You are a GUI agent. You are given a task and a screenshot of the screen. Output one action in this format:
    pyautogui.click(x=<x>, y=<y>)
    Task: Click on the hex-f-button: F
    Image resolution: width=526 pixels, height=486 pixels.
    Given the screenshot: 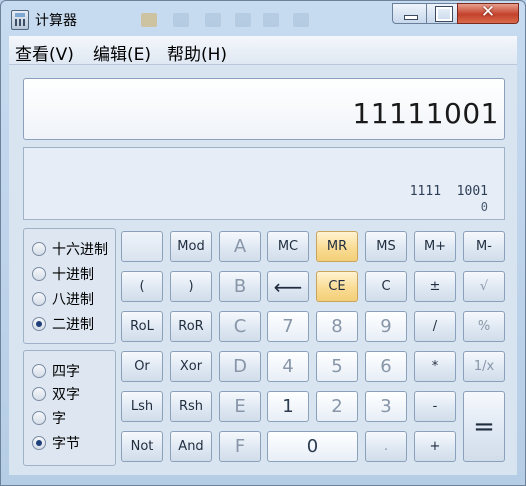 What is the action you would take?
    pyautogui.click(x=240, y=446)
    